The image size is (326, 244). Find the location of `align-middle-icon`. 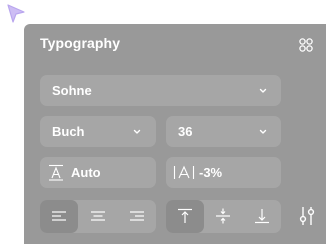

align-middle-icon is located at coordinates (223, 216).